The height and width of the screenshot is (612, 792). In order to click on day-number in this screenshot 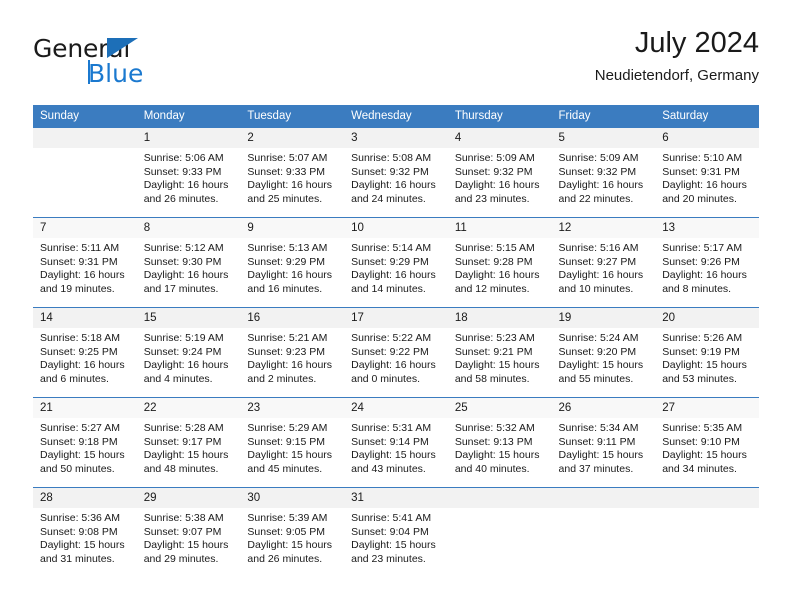, I will do `click(707, 498)`.